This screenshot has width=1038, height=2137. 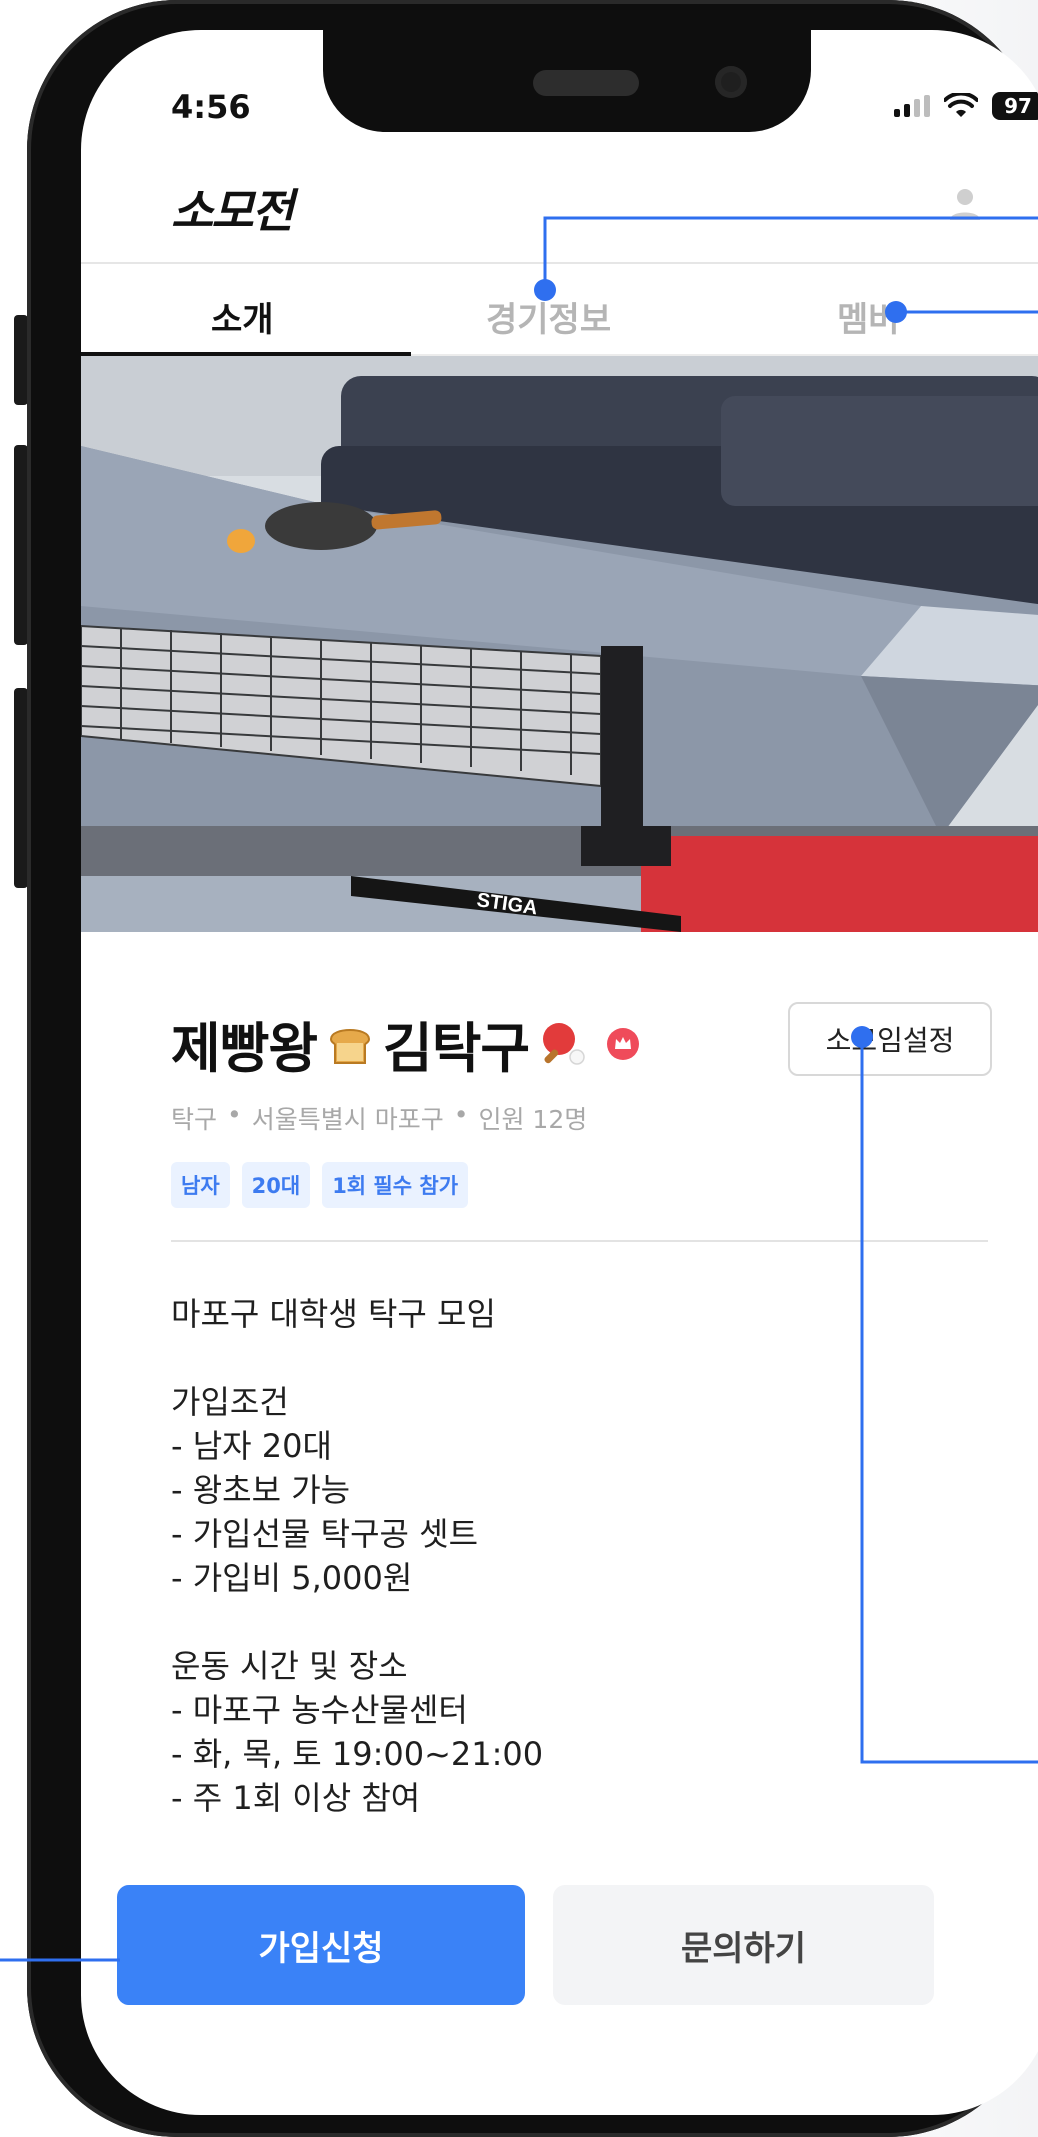 What do you see at coordinates (559, 263) in the screenshot?
I see `tabs-top-divider` at bounding box center [559, 263].